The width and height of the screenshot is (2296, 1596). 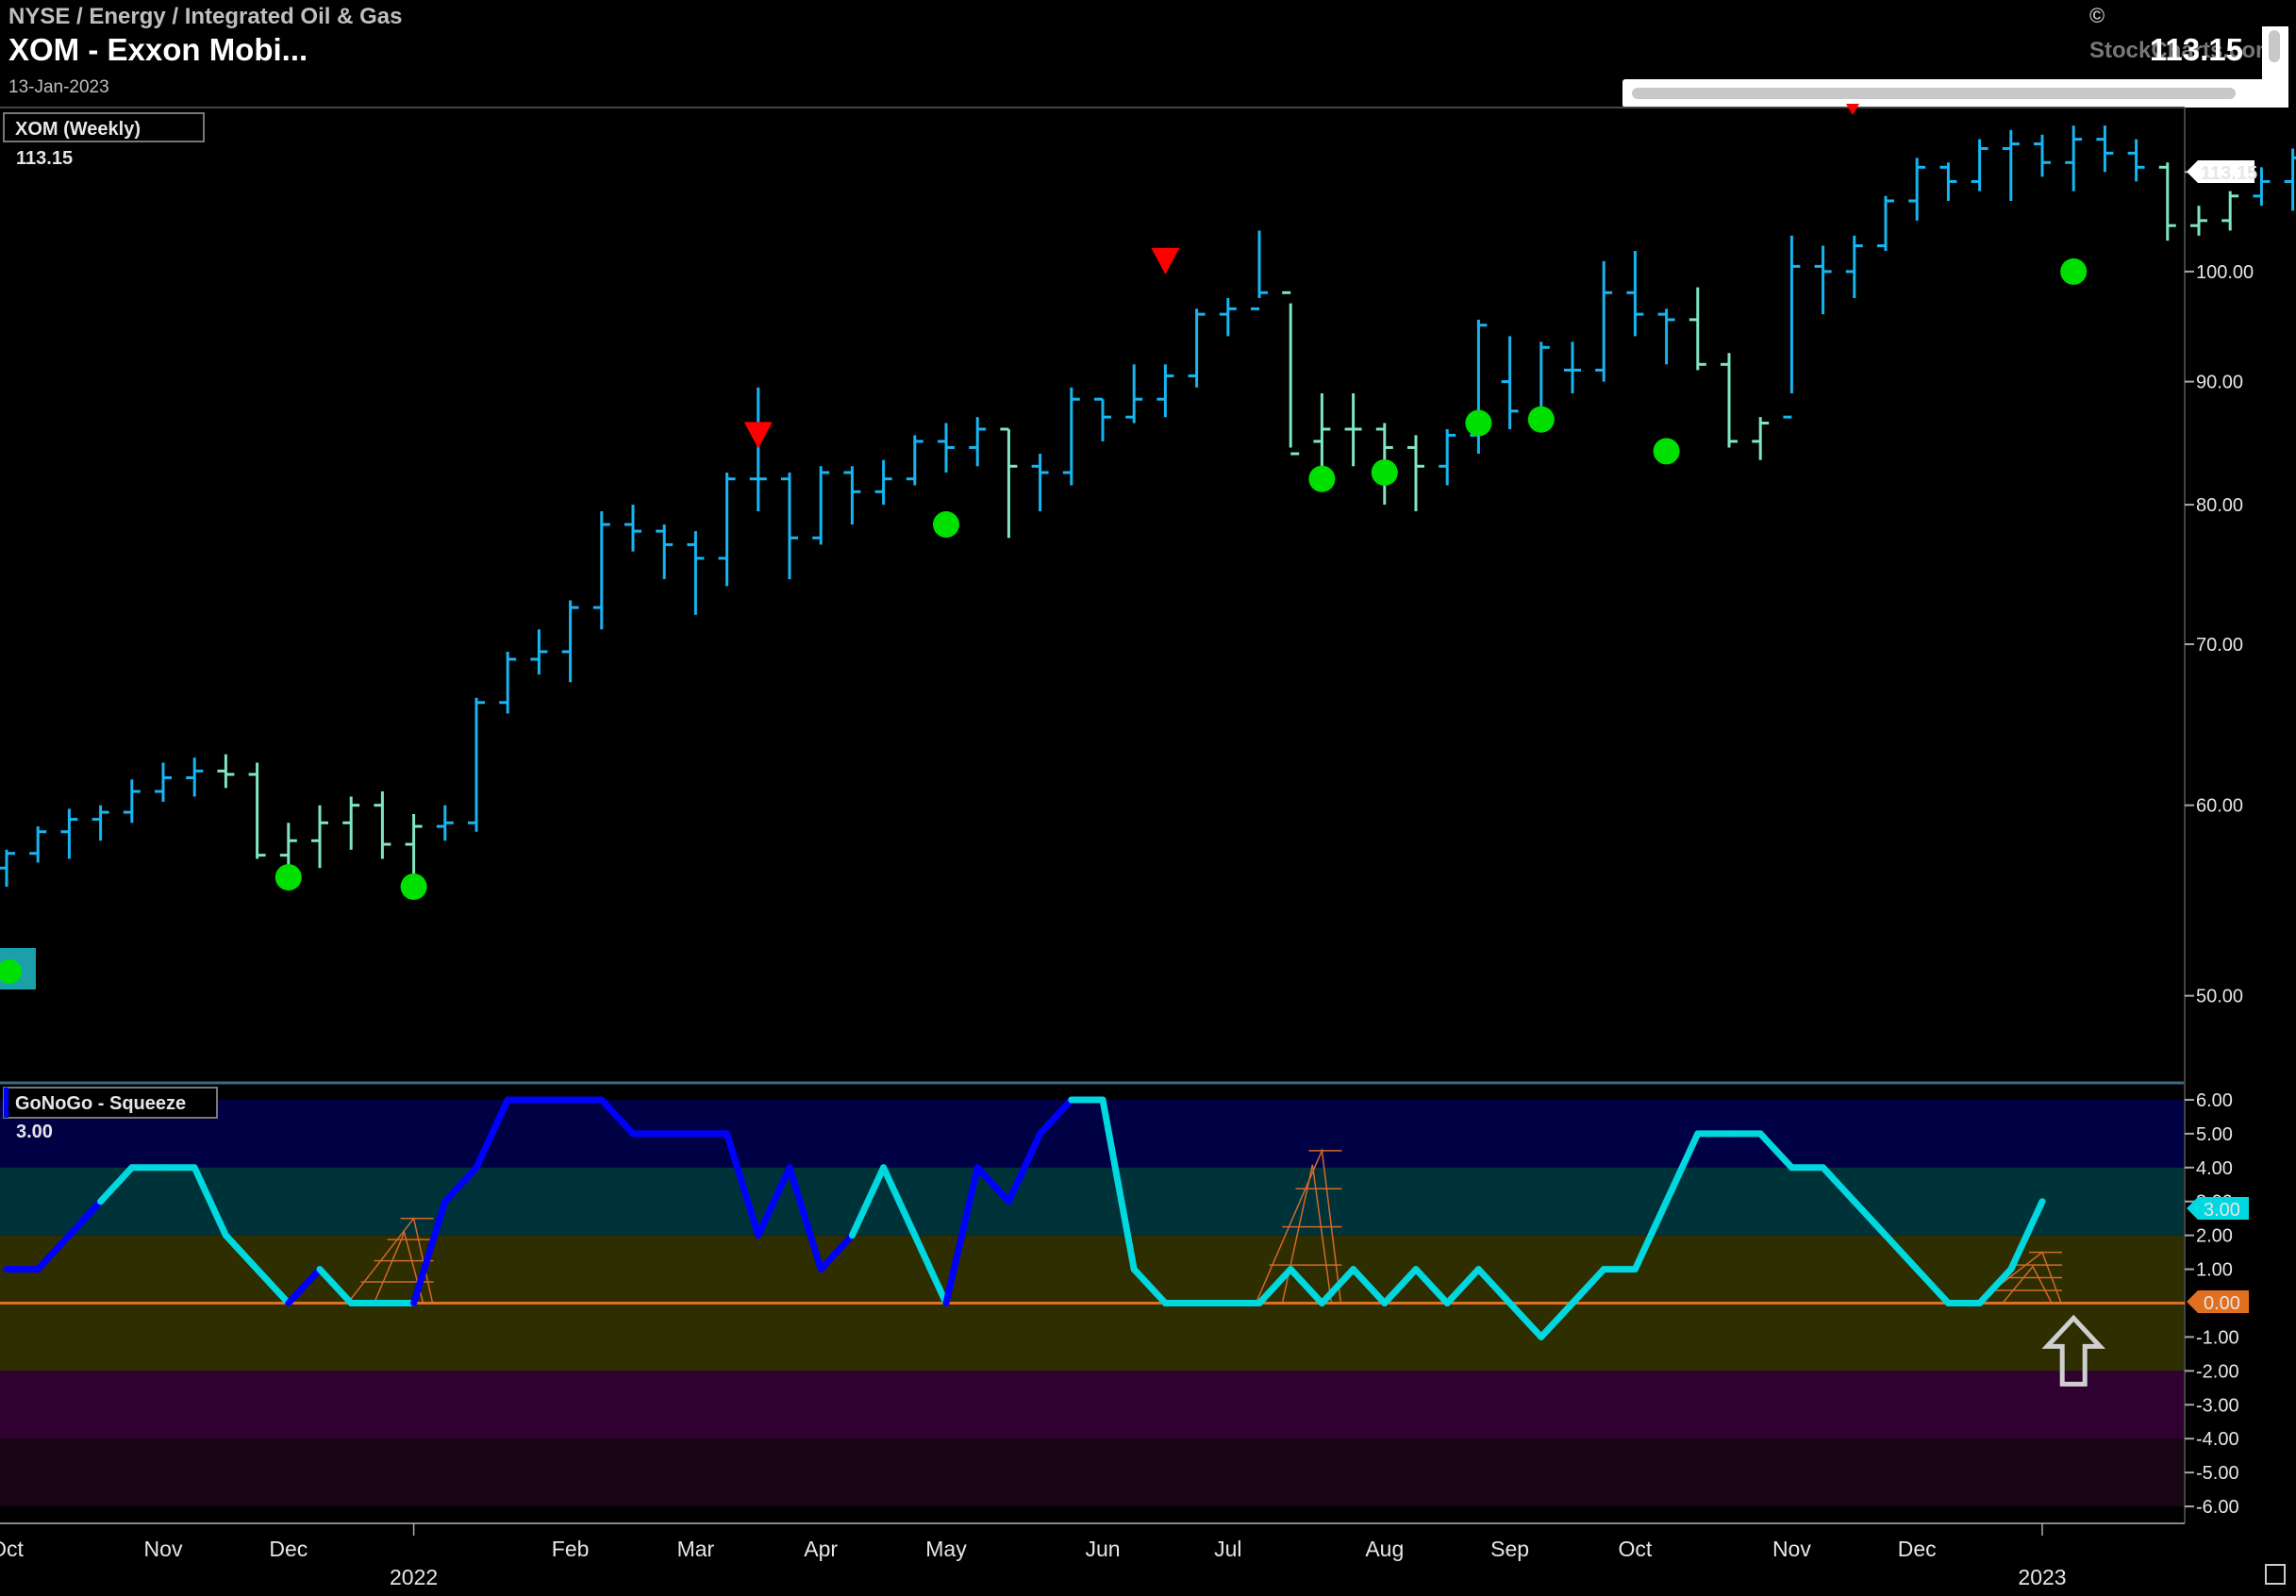 What do you see at coordinates (946, 1549) in the screenshot?
I see `x-axis-label: May` at bounding box center [946, 1549].